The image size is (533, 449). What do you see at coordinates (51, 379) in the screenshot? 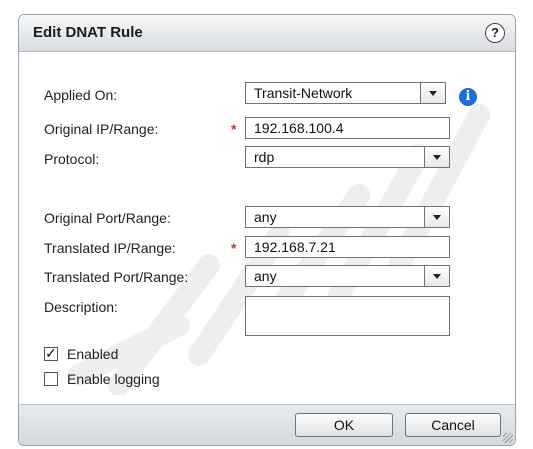
I see `enable-logging-checkbox` at bounding box center [51, 379].